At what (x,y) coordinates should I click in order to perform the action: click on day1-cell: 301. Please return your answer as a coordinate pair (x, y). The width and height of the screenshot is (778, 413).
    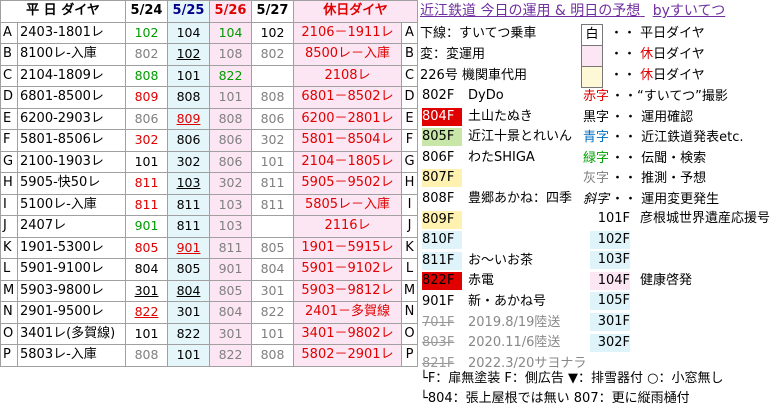
    Looking at the image, I should click on (146, 290).